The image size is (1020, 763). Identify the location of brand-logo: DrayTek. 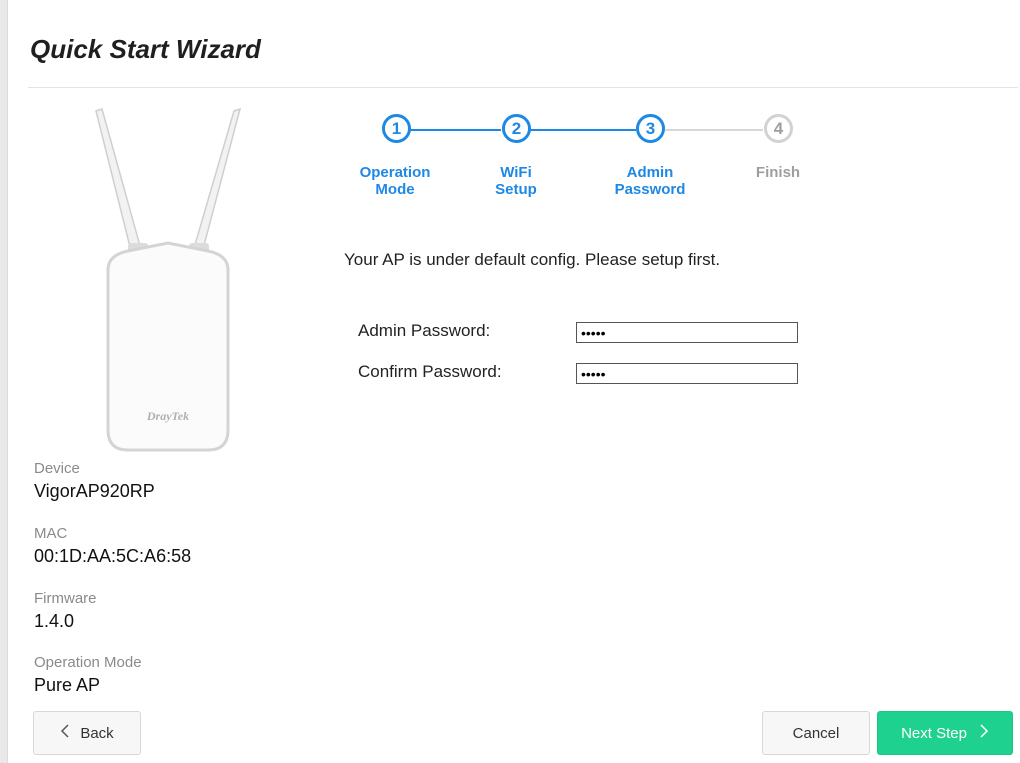
(167, 416).